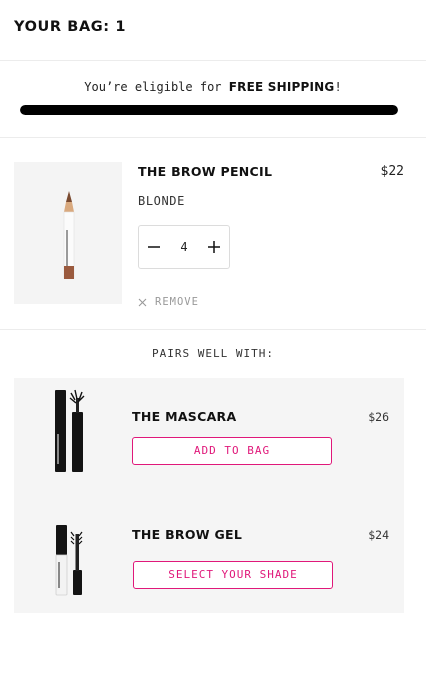  What do you see at coordinates (161, 201) in the screenshot?
I see `item-shade: BLONDE` at bounding box center [161, 201].